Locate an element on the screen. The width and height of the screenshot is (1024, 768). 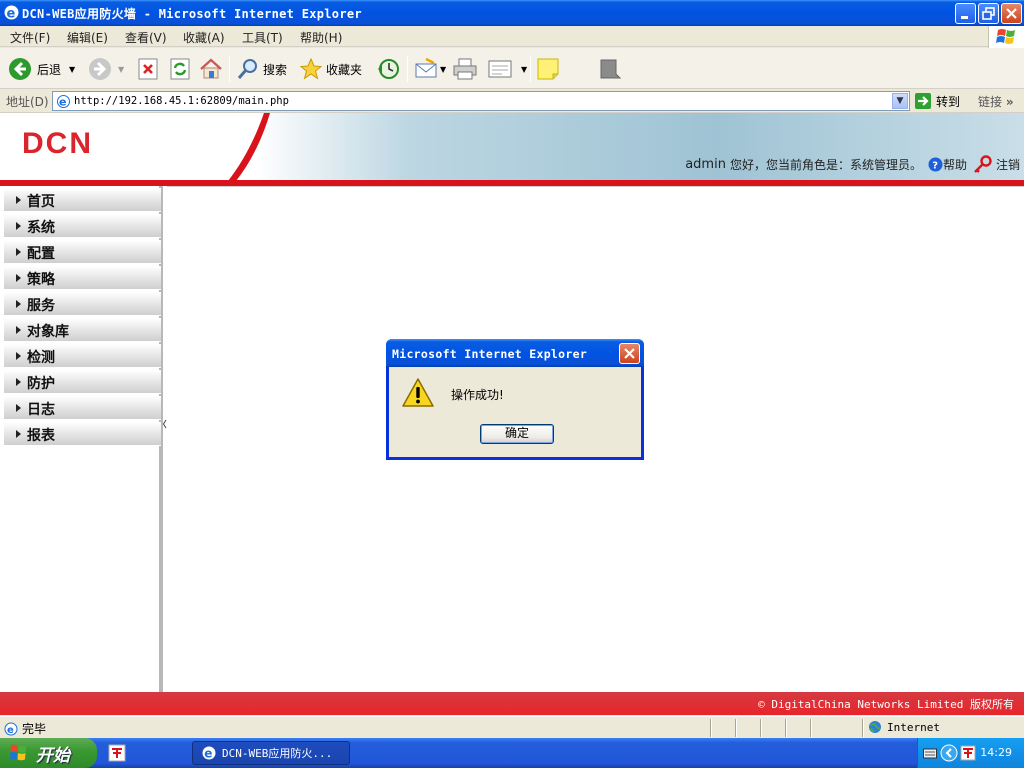
forward-button: ▼ is located at coordinates (106, 69).